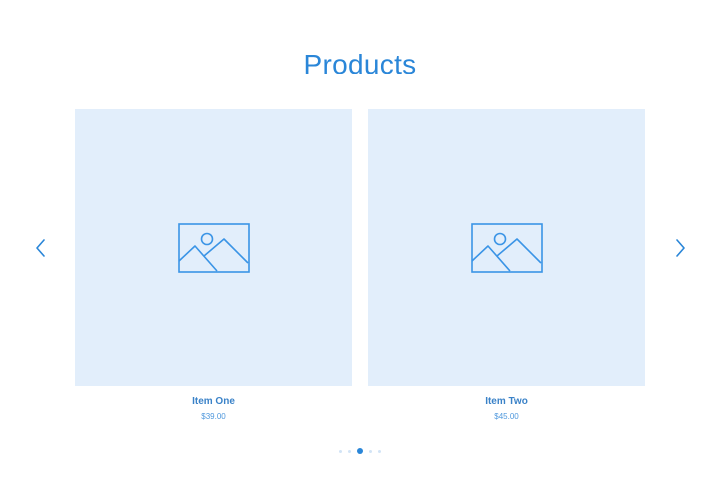  Describe the element at coordinates (213, 402) in the screenshot. I see `product-name: Item One` at that location.